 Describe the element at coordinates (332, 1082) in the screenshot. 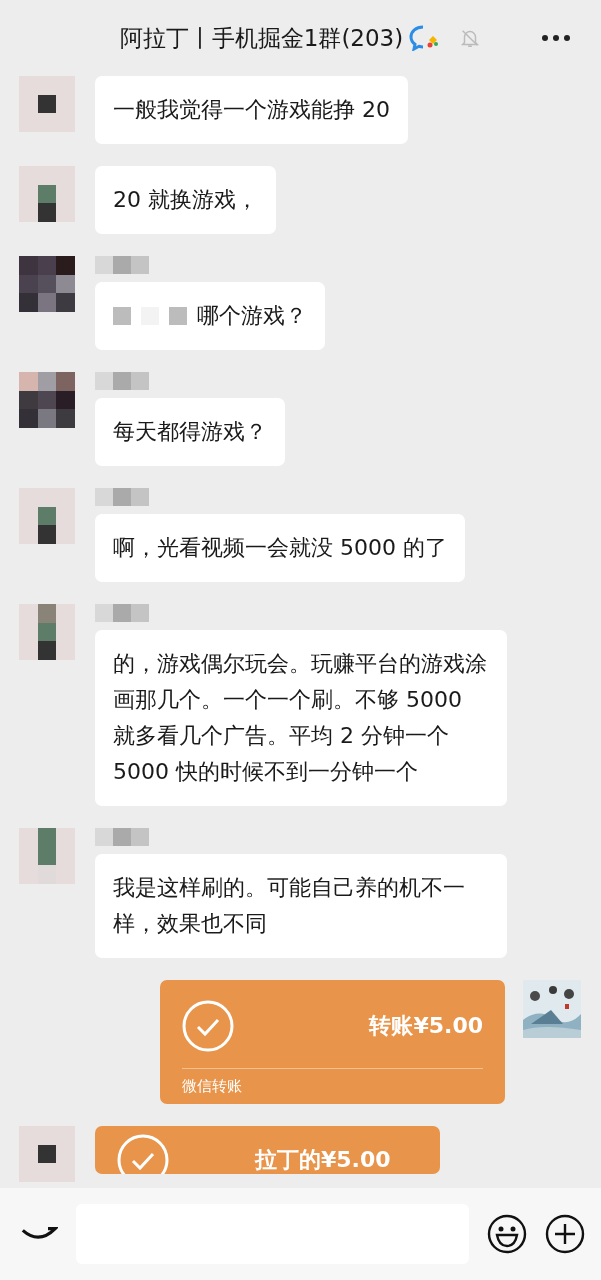

I see `transfer-label: 微信转账` at that location.